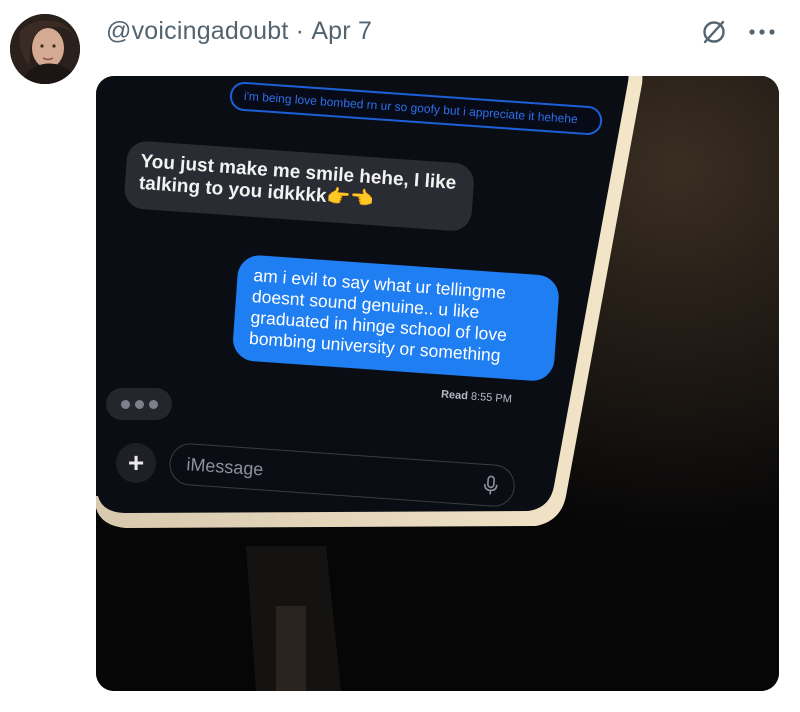 This screenshot has width=800, height=712. Describe the element at coordinates (136, 463) in the screenshot. I see `plus-button: +` at that location.